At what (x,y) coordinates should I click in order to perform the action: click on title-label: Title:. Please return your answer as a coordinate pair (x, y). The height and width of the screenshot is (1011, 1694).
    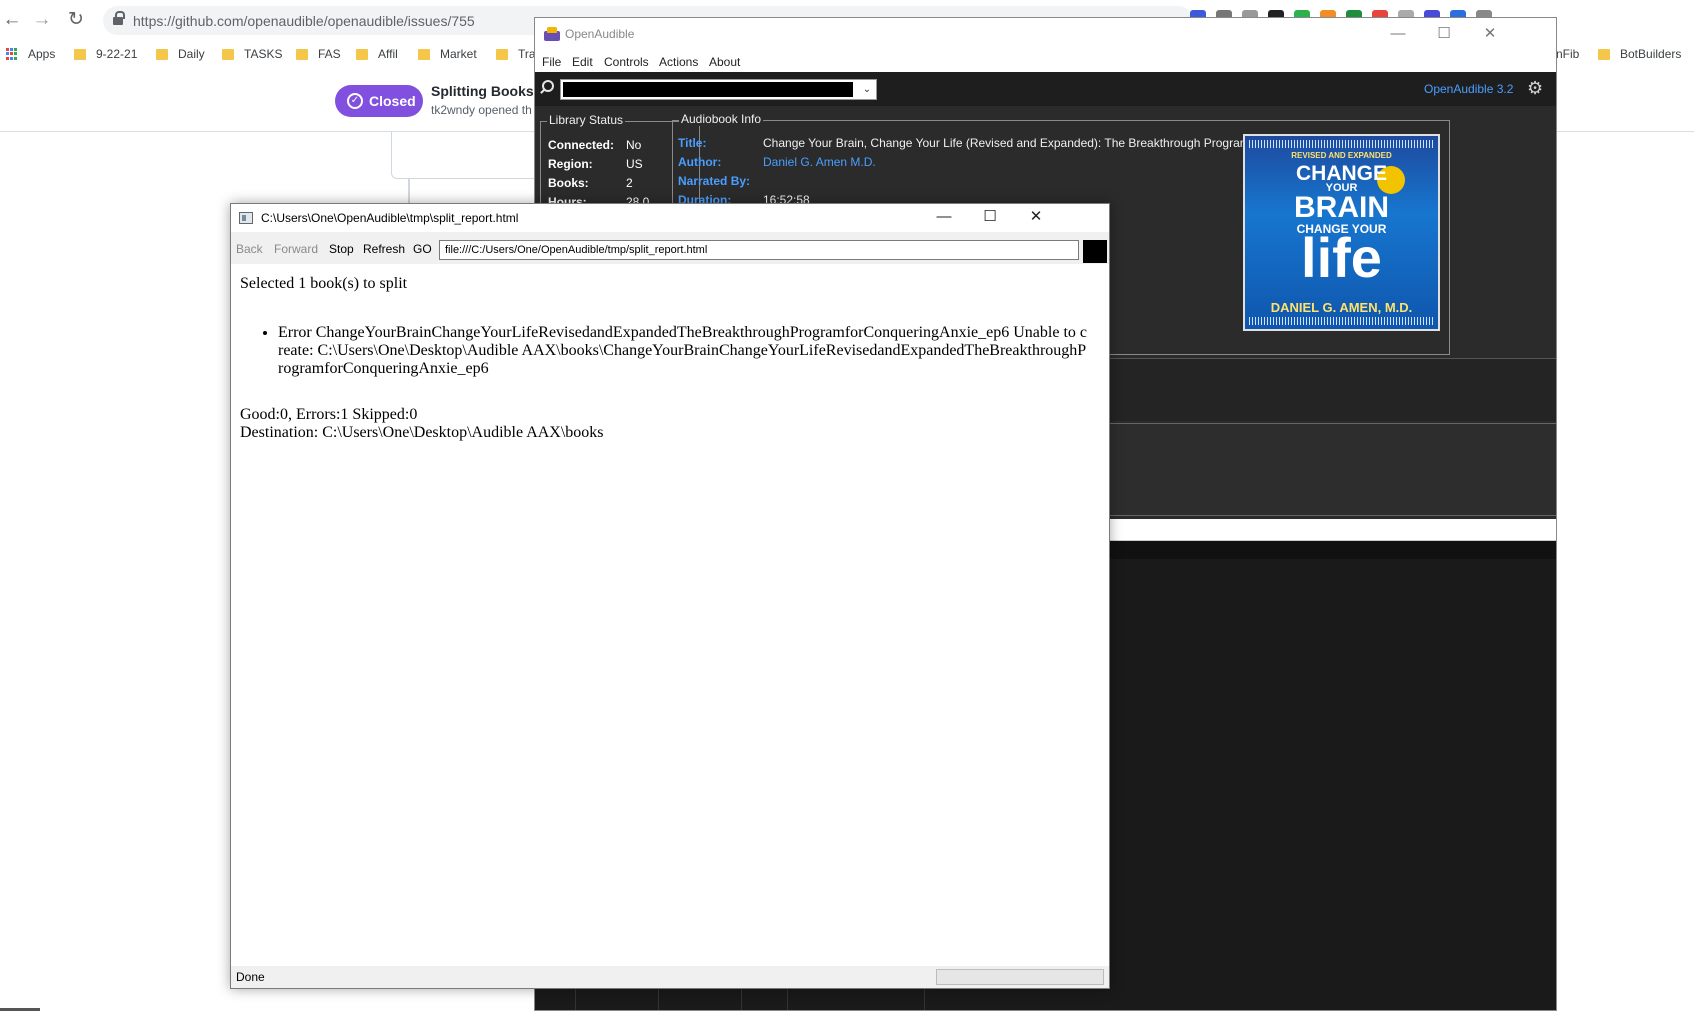
    Looking at the image, I should click on (692, 143).